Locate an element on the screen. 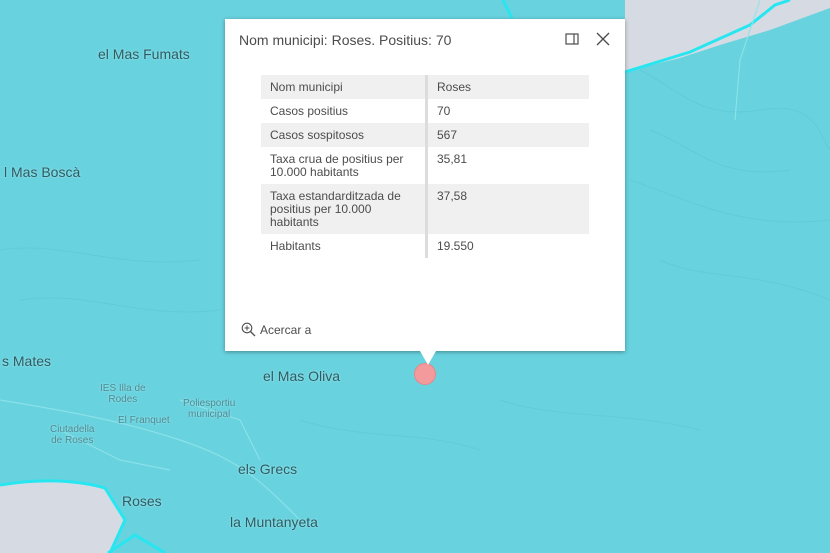 This screenshot has width=830, height=553. attribute-key: Casos positius is located at coordinates (344, 111).